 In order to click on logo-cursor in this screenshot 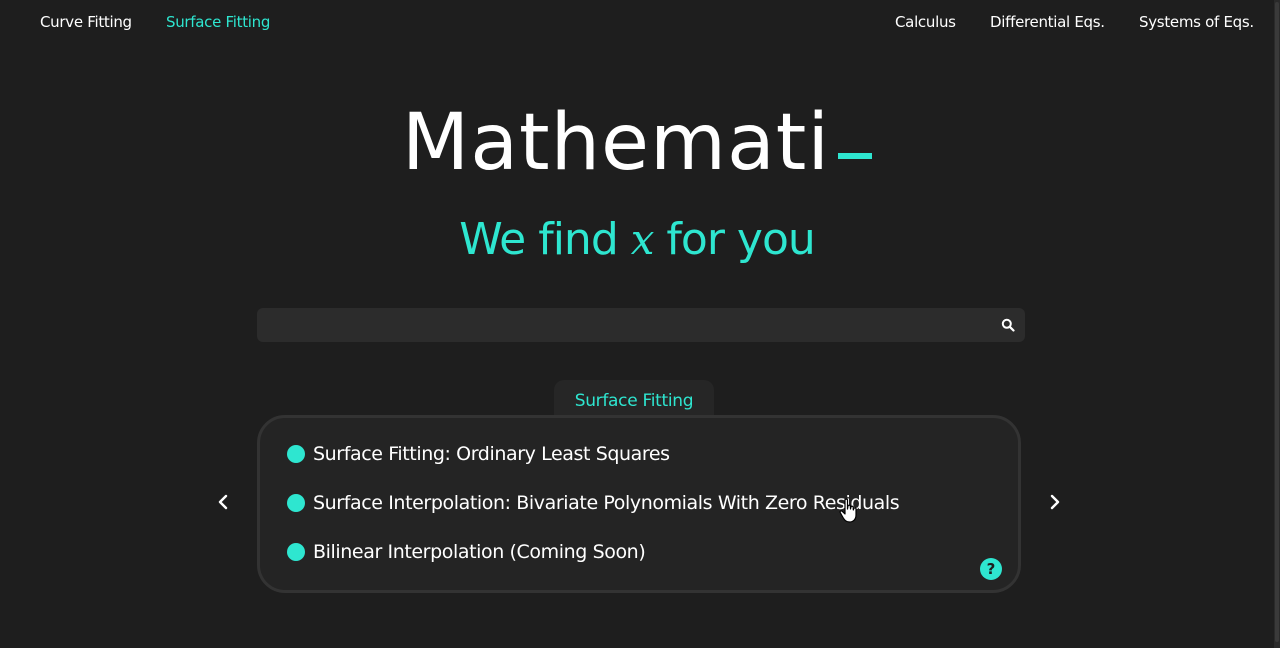, I will do `click(855, 156)`.